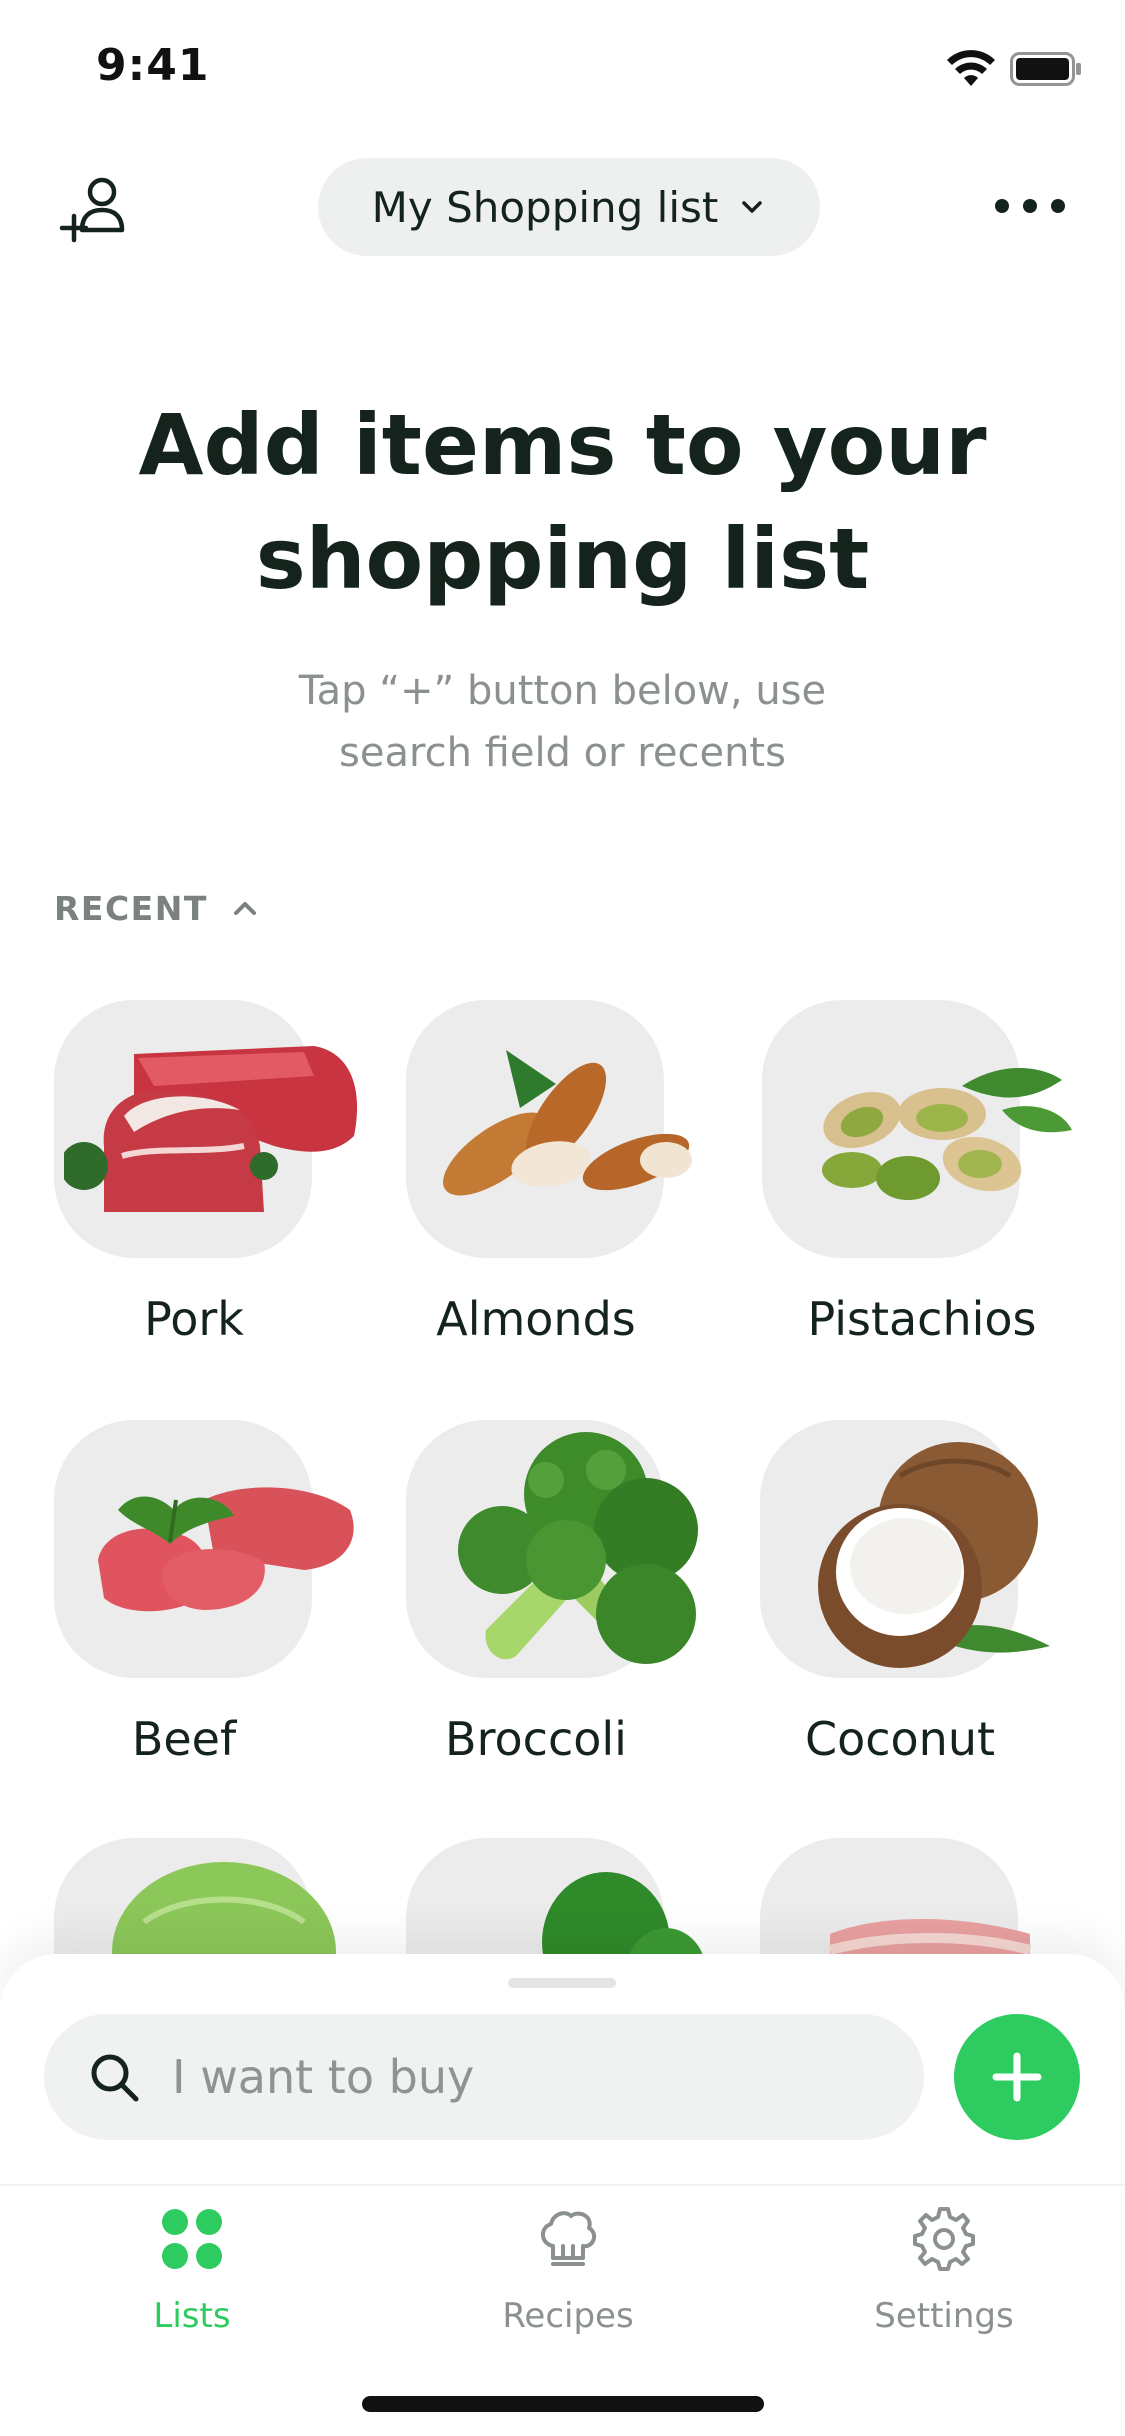 The image size is (1125, 2436). What do you see at coordinates (226, 1549) in the screenshot?
I see `beef-image` at bounding box center [226, 1549].